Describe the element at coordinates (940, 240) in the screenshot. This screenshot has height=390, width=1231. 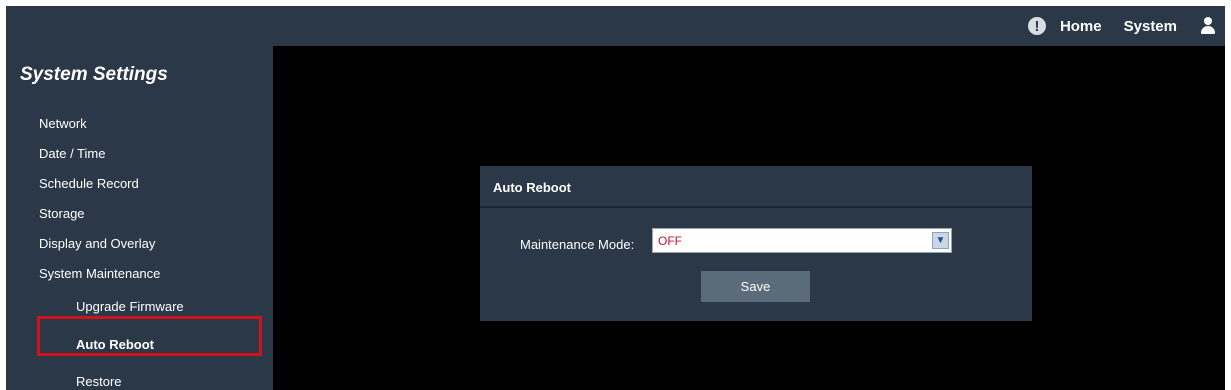
I see `chevron-down-icon: ▼` at that location.